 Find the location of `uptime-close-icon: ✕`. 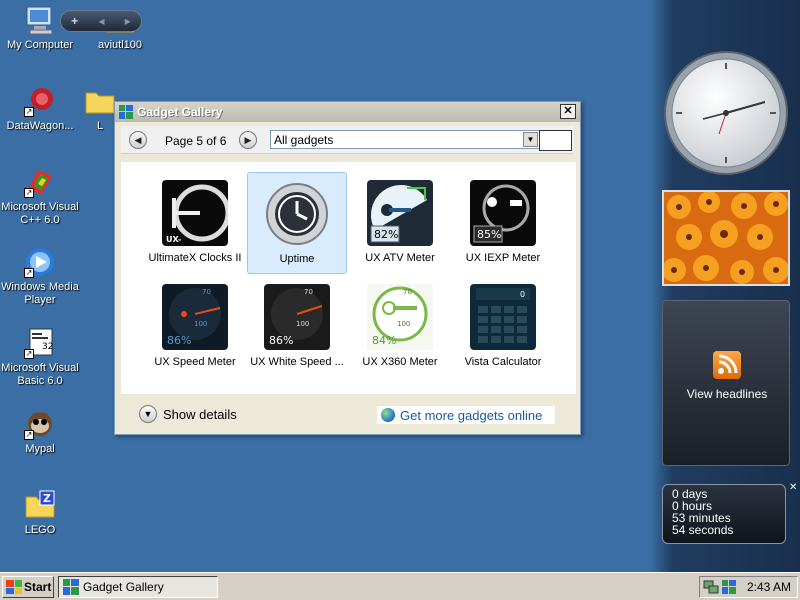

uptime-close-icon: ✕ is located at coordinates (794, 488).